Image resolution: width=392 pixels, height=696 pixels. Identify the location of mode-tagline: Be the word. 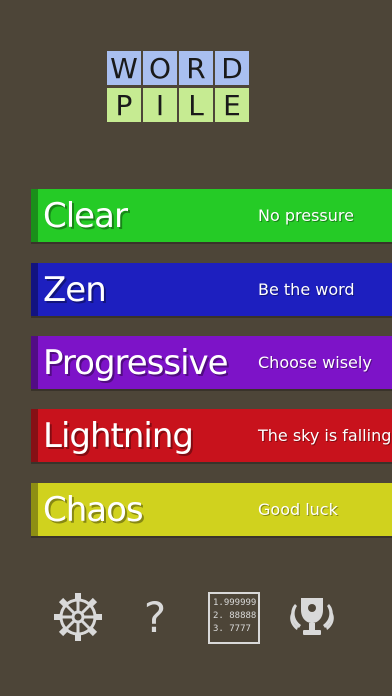
(306, 289).